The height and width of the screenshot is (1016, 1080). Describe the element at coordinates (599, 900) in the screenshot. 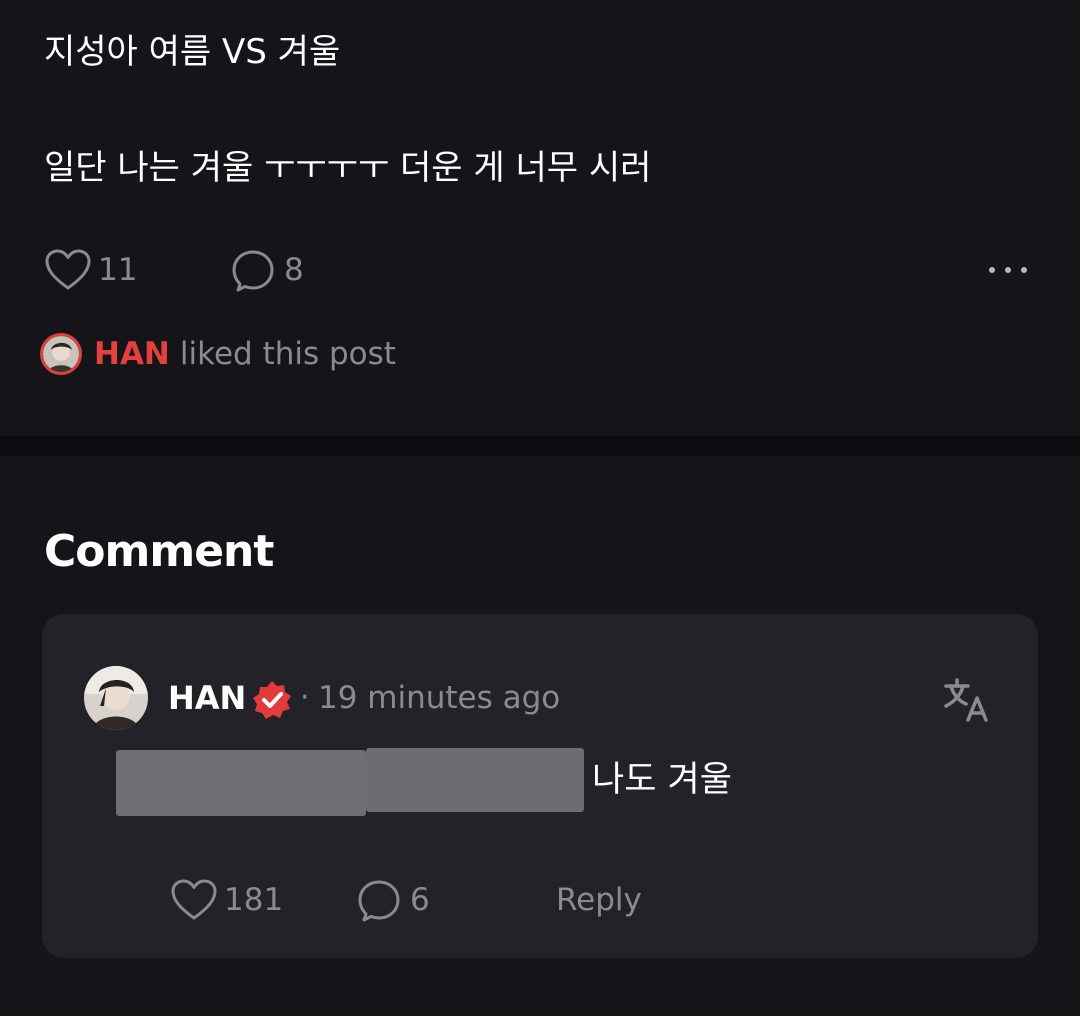

I see `reply-button: Reply` at that location.